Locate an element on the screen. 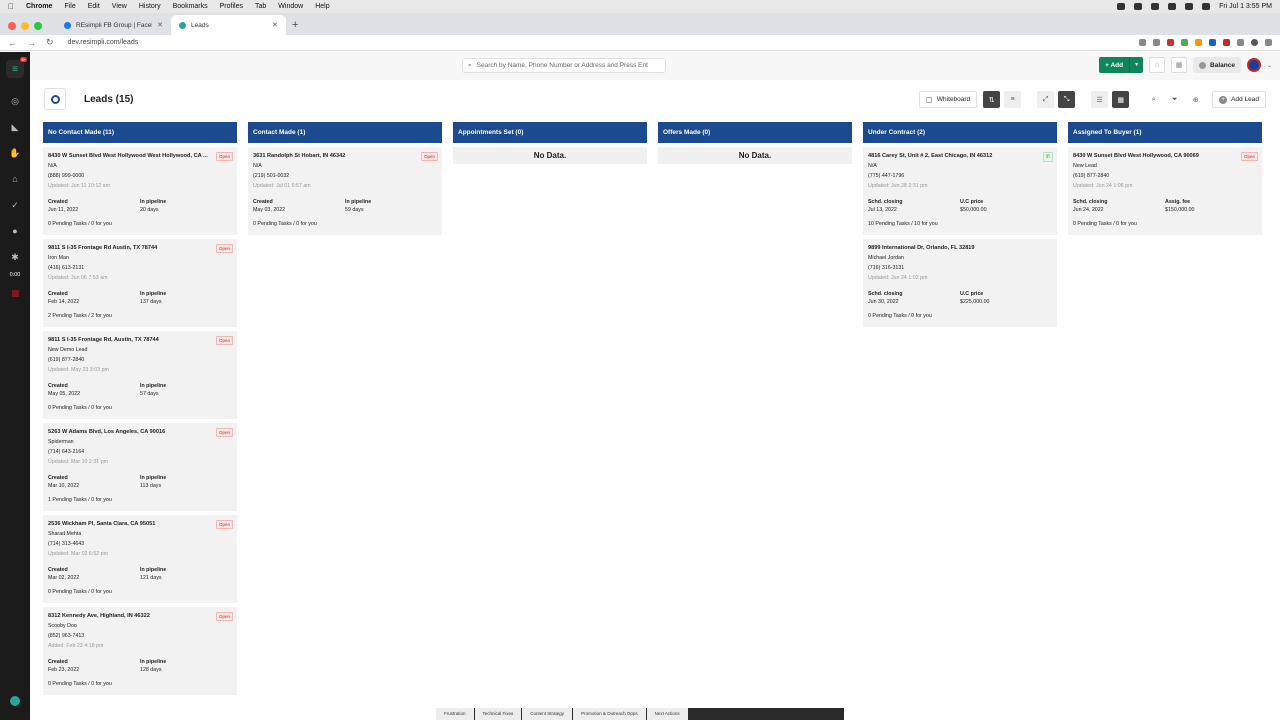 The image size is (1280, 720). lead-phone: (852) 963-7413 is located at coordinates (140, 636).